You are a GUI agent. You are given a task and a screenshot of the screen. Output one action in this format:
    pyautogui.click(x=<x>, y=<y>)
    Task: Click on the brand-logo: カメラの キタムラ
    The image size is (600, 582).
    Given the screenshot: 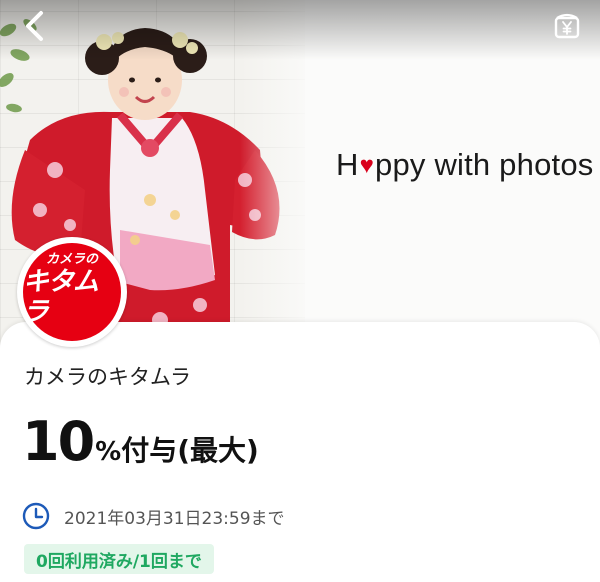 What is the action you would take?
    pyautogui.click(x=72, y=292)
    